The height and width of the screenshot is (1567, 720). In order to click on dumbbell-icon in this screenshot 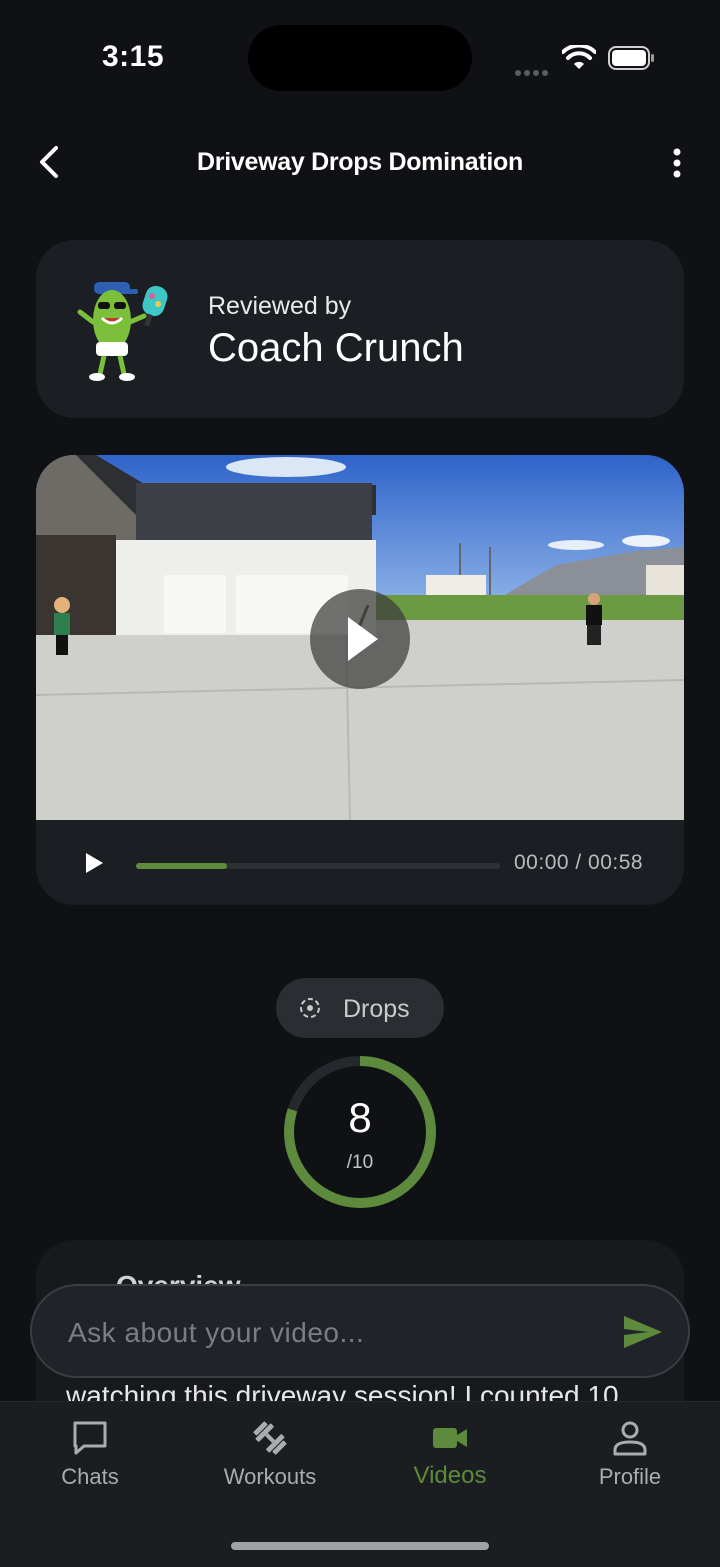, I will do `click(270, 1438)`.